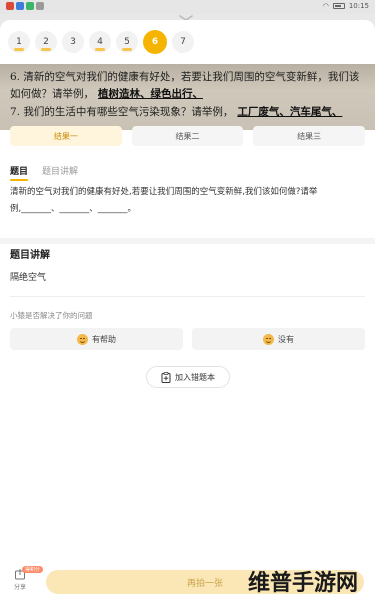 The image size is (375, 600). I want to click on watermark-text: 维普手游网, so click(303, 583).